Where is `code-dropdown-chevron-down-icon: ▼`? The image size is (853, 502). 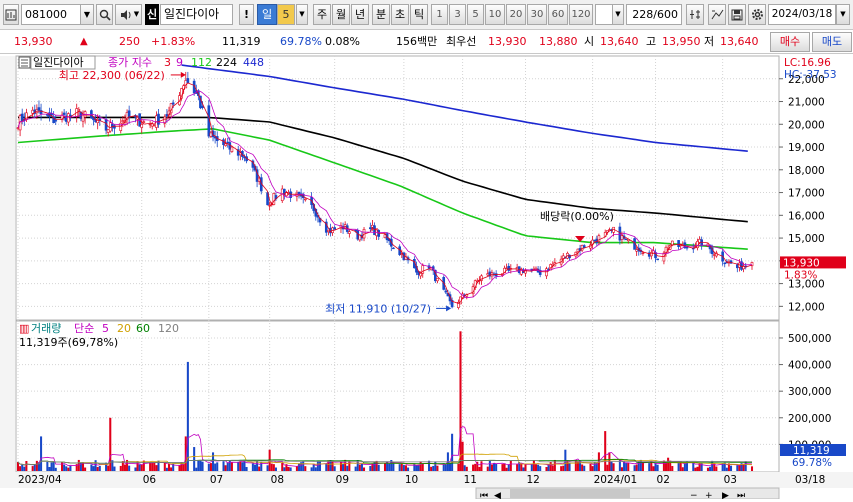 code-dropdown-chevron-down-icon: ▼ is located at coordinates (87, 14).